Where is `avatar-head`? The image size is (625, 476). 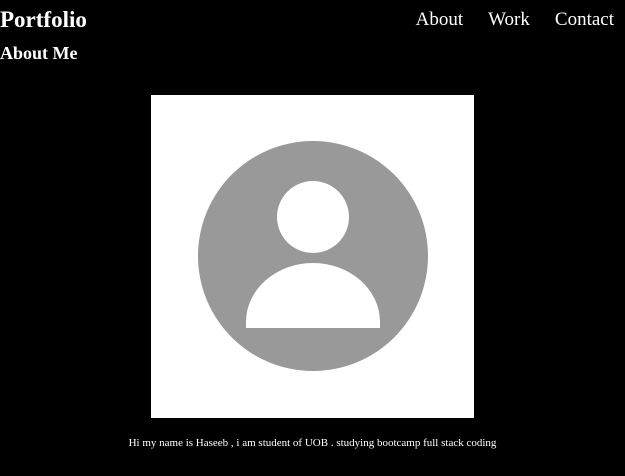 avatar-head is located at coordinates (313, 217).